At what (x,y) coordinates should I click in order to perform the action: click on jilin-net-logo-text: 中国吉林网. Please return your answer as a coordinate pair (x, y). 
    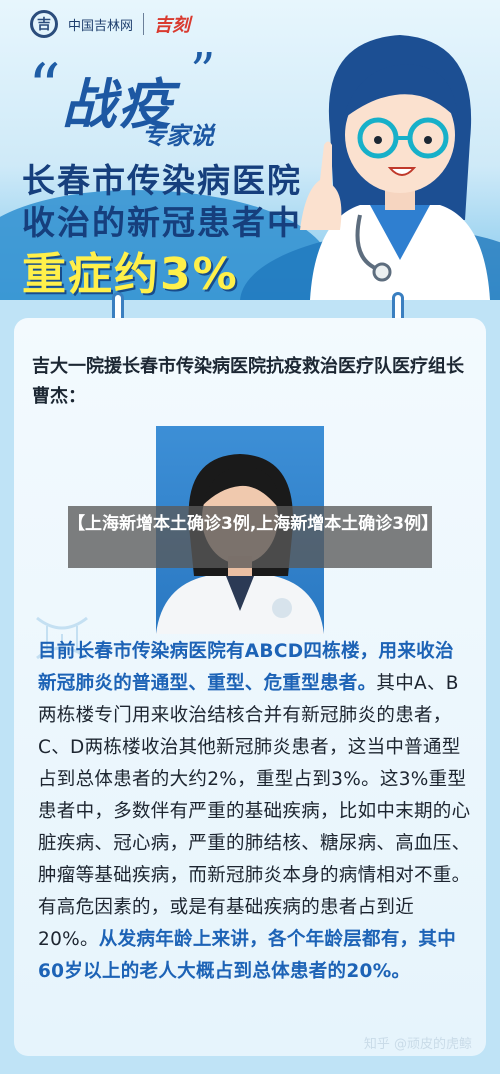
    Looking at the image, I should click on (101, 26).